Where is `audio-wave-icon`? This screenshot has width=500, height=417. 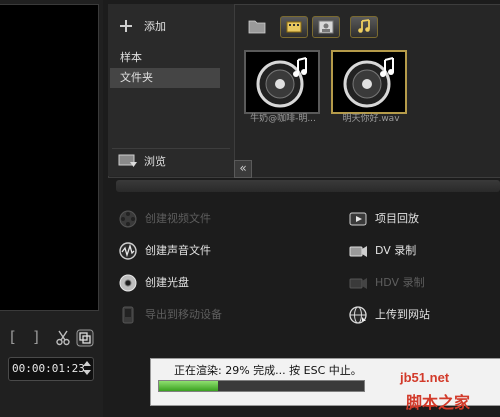 audio-wave-icon is located at coordinates (128, 251).